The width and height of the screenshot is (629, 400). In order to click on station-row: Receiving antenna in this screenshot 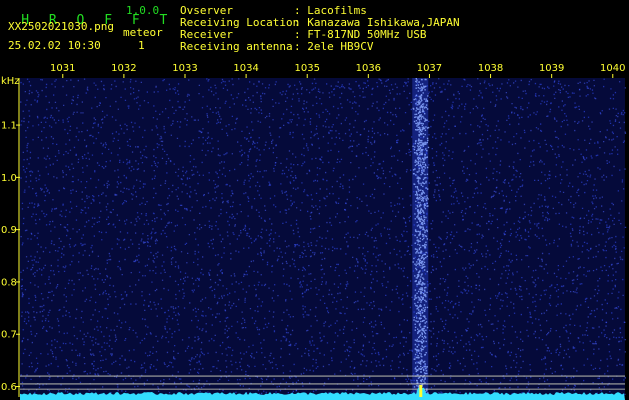, I will do `click(236, 47)`.